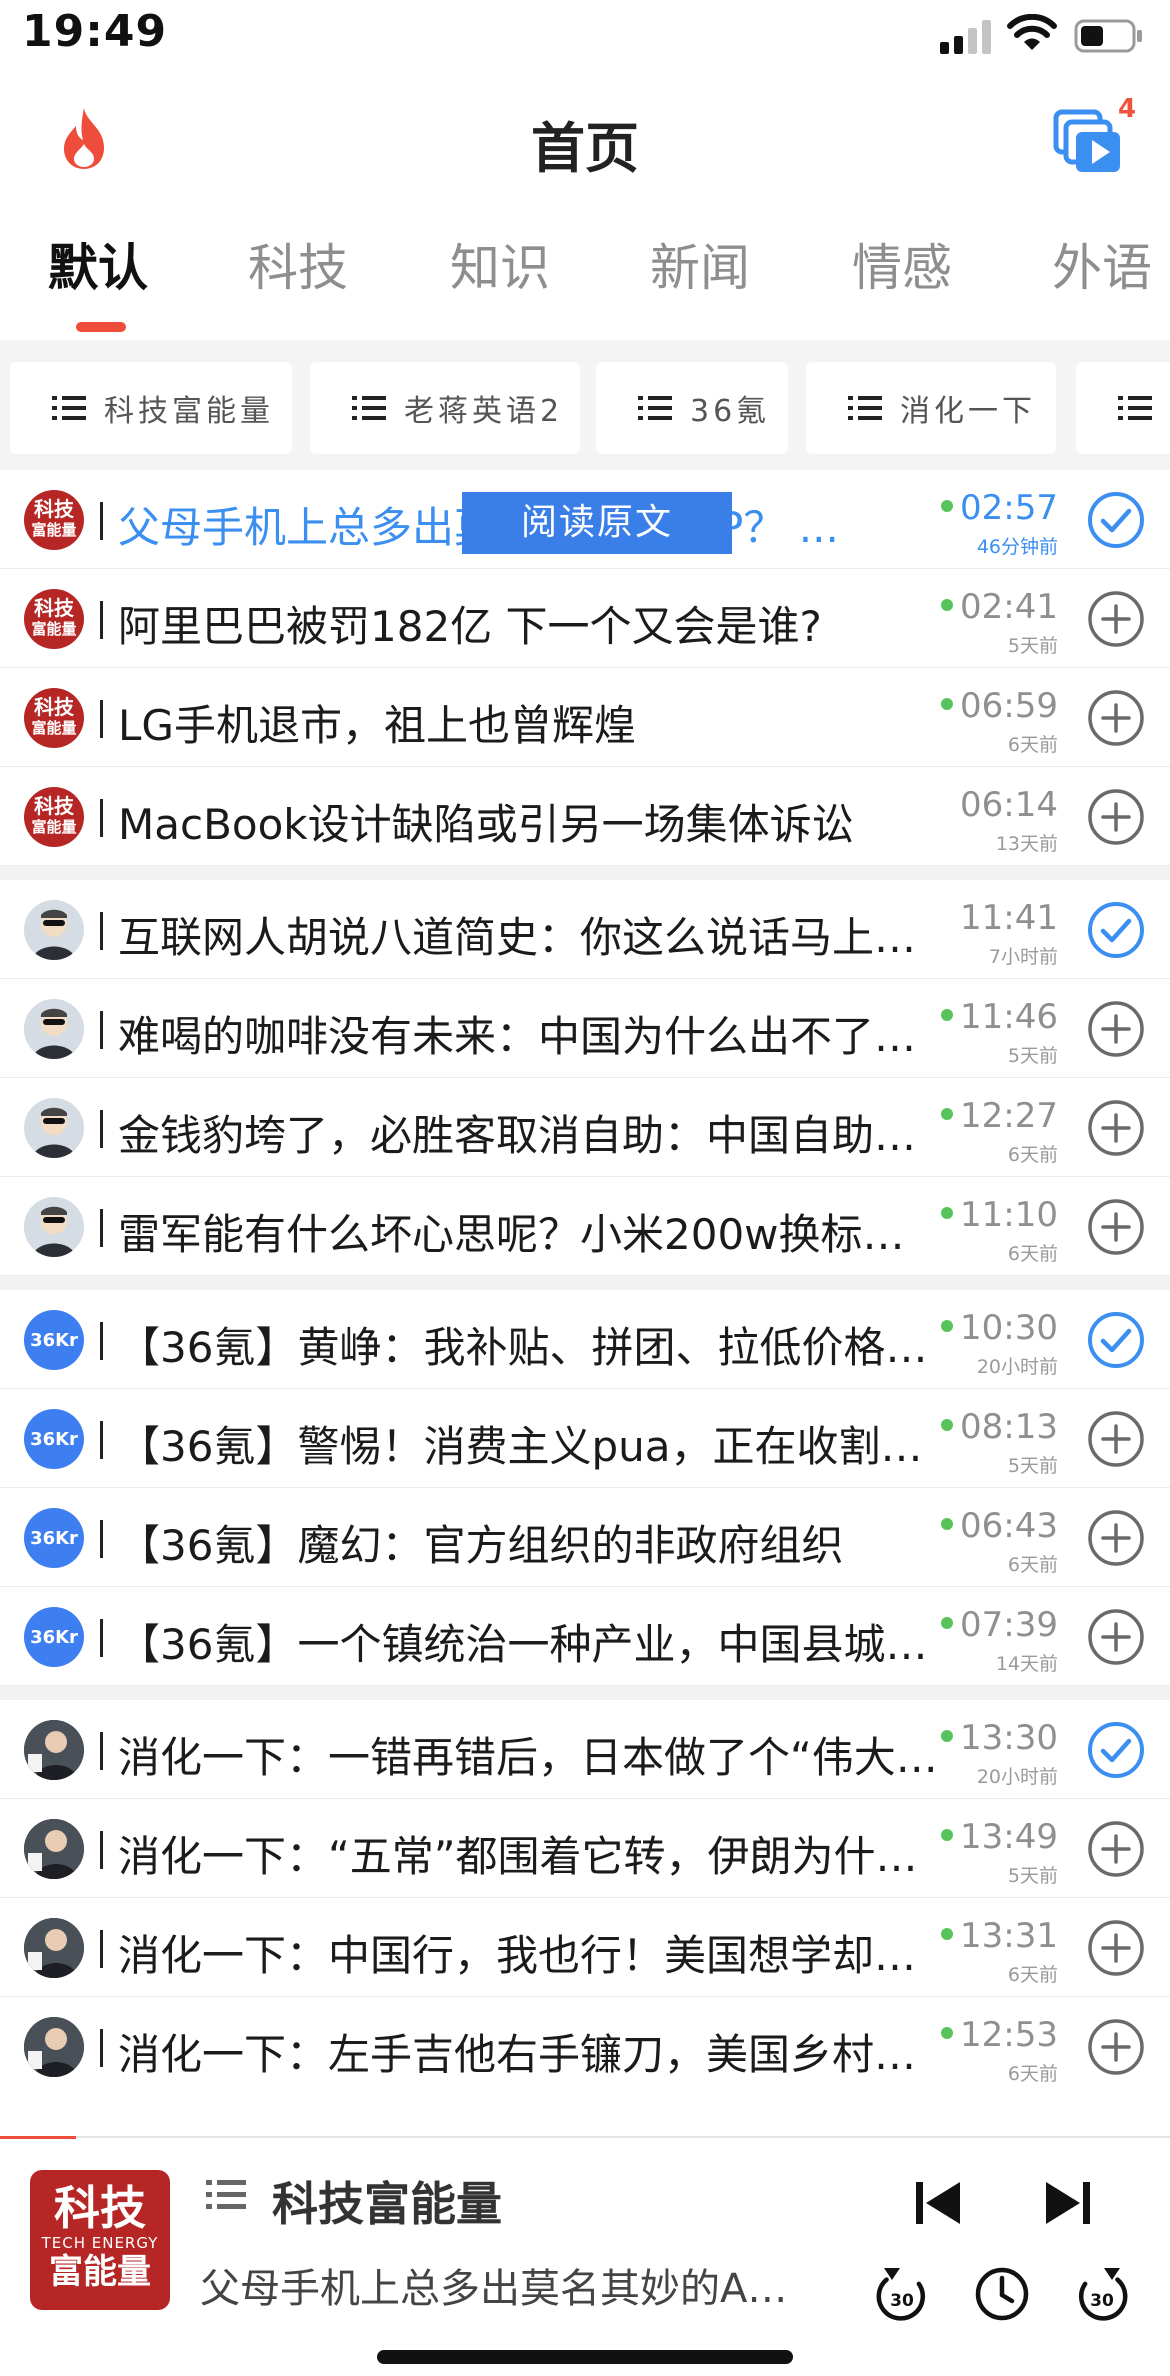 The height and width of the screenshot is (2376, 1170). What do you see at coordinates (226, 2195) in the screenshot?
I see `playlist-icon` at bounding box center [226, 2195].